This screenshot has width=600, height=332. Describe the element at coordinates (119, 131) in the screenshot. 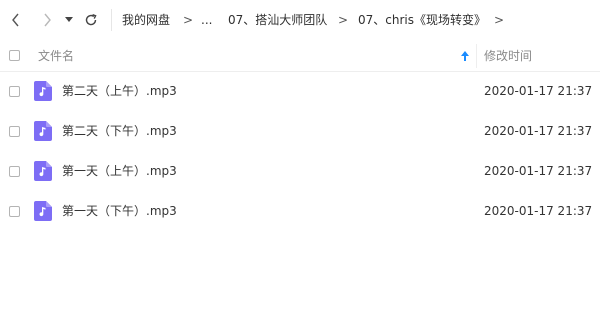

I see `file-name: 第二天（下午）.mp3` at that location.